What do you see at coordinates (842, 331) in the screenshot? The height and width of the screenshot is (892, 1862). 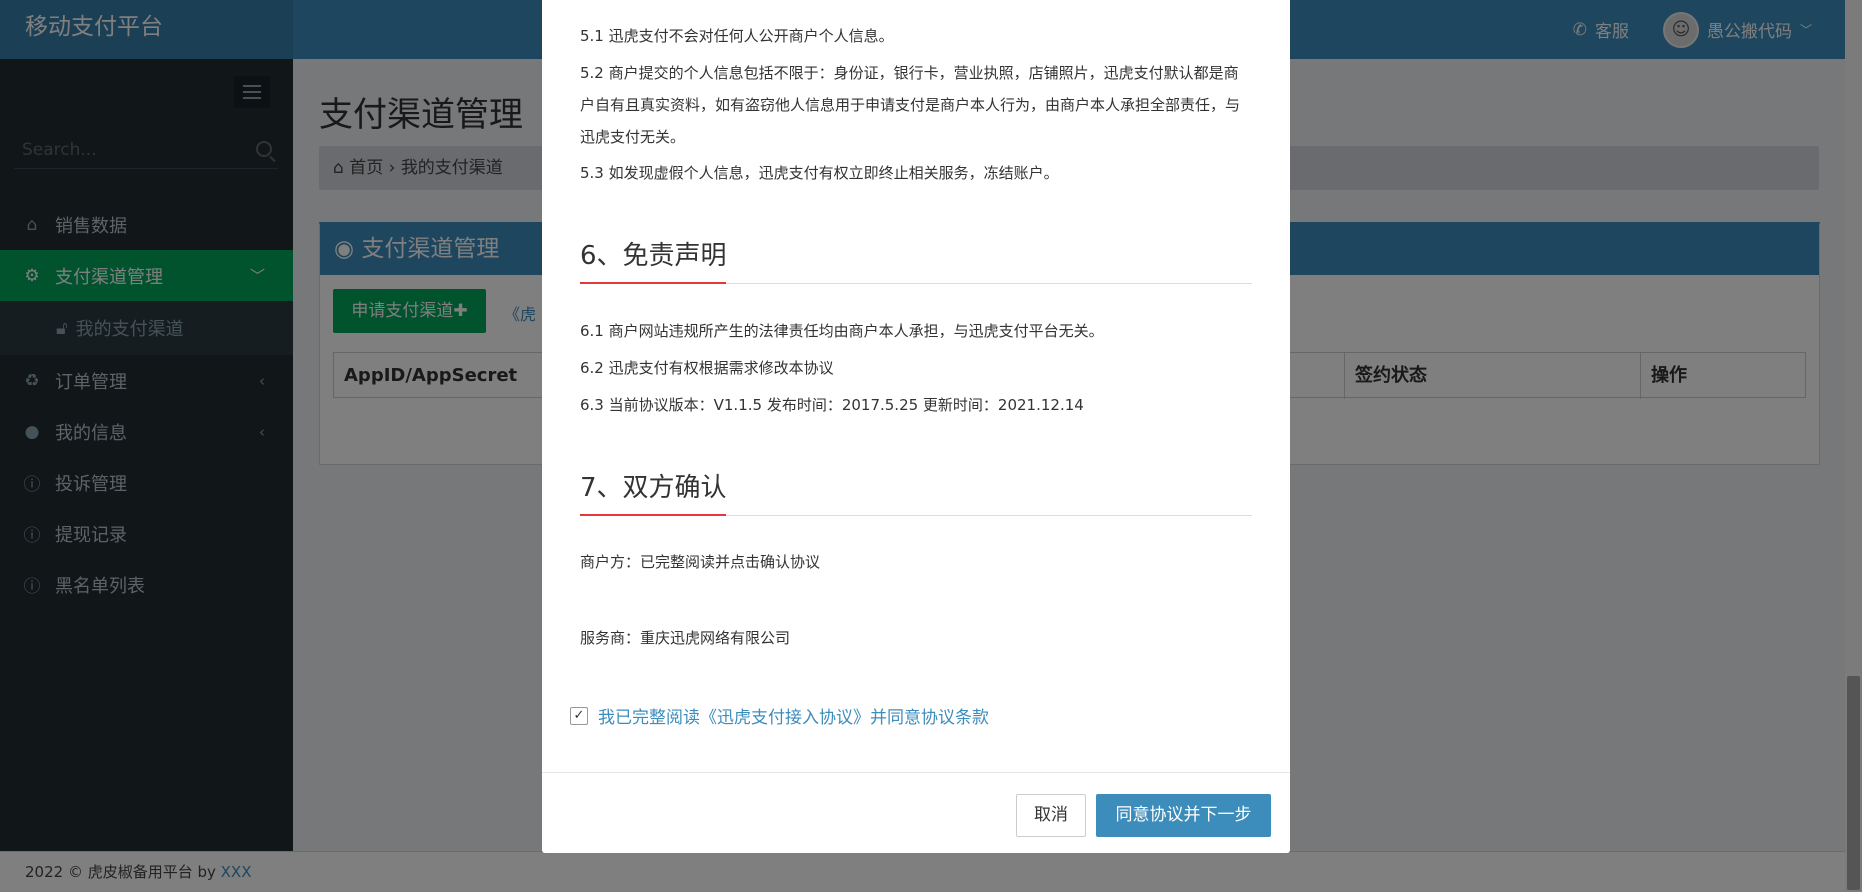 I see `clause-6-1: 6.1 商户网站违规所产生的法律责任均由商户本人承担，与迅虎支付平台无关。` at bounding box center [842, 331].